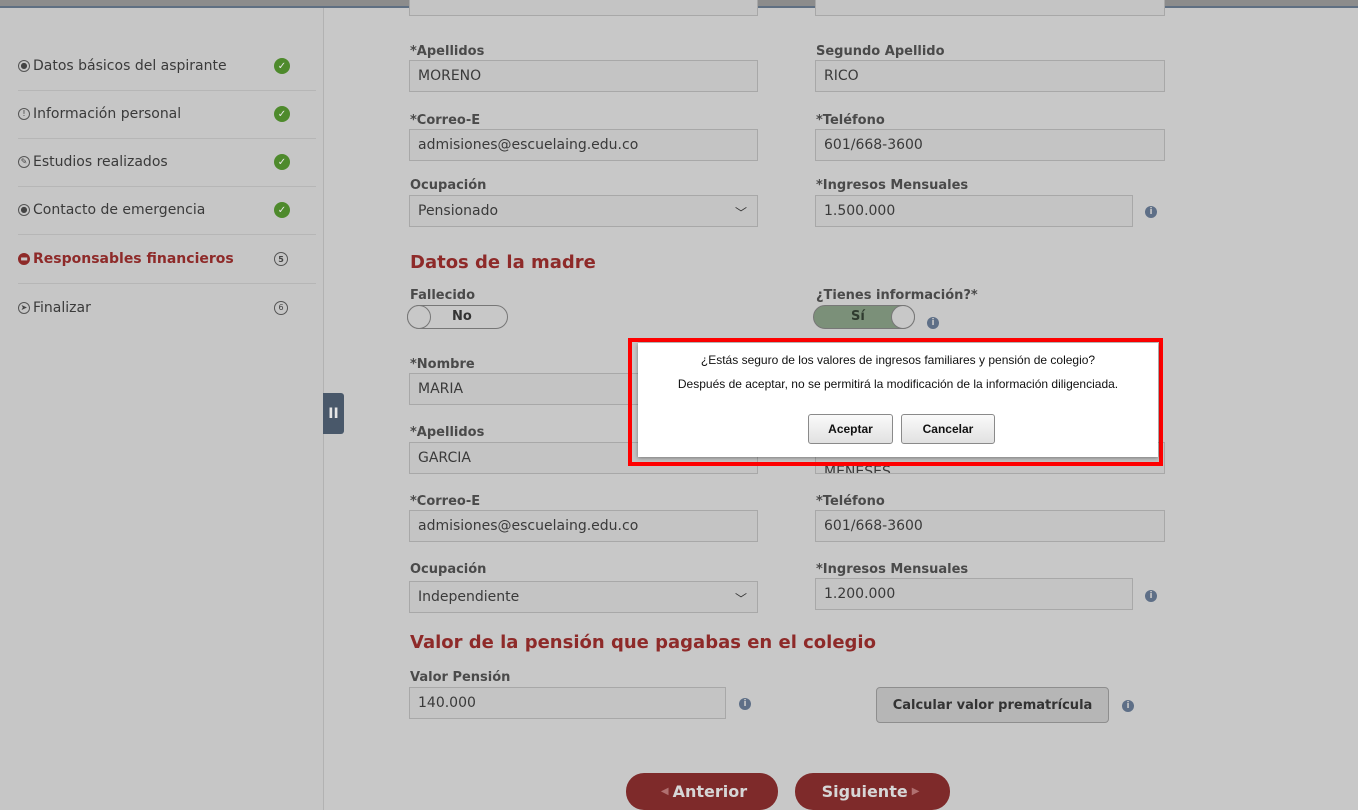 This screenshot has width=1358, height=810. I want to click on sidebar-item-finalizar: ➤ Finalizar 6, so click(167, 307).